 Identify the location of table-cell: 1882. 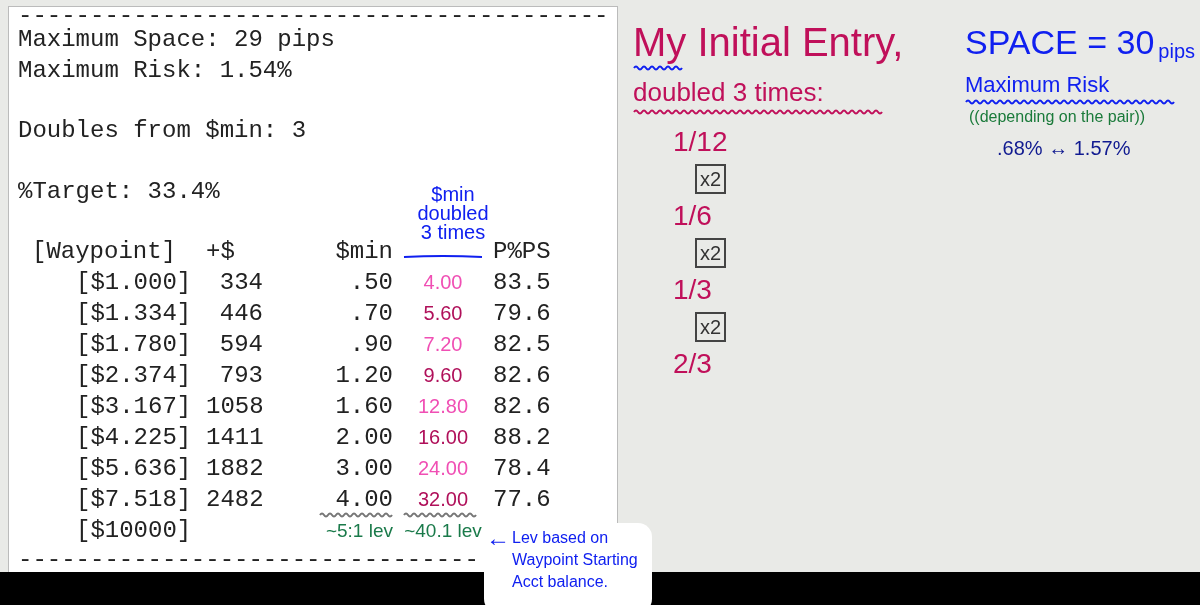
(235, 468).